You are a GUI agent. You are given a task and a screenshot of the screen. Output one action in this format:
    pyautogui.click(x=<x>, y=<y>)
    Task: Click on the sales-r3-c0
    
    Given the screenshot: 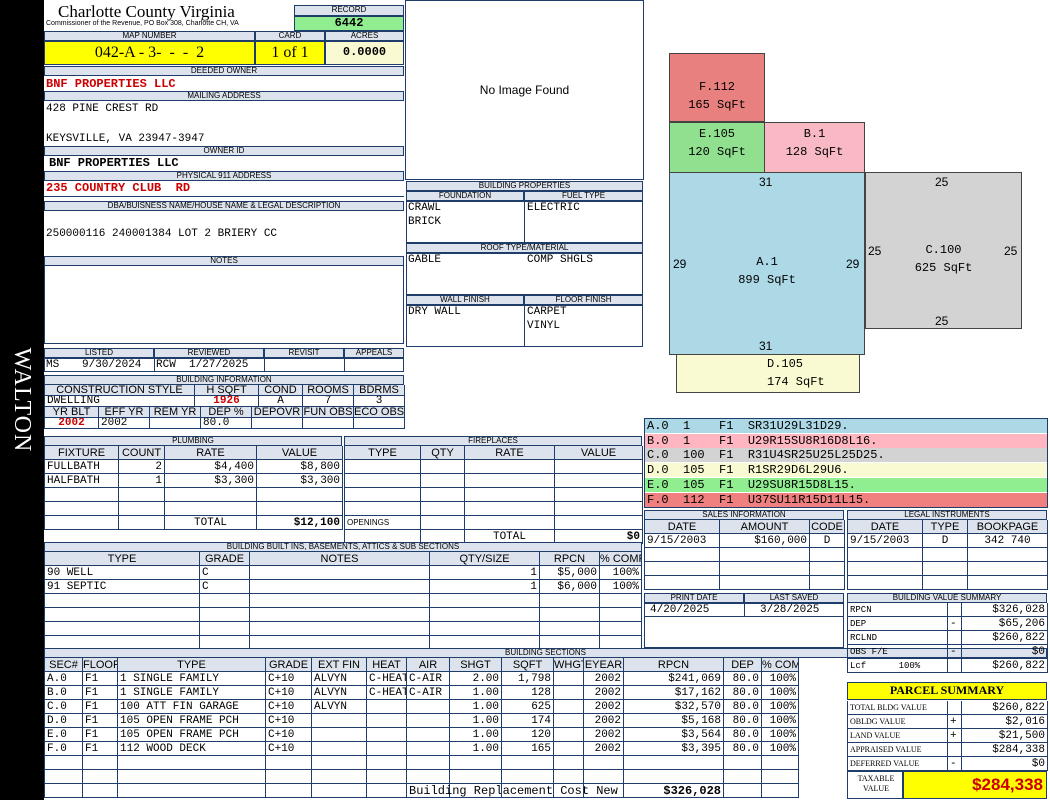 What is the action you would take?
    pyautogui.click(x=682, y=569)
    